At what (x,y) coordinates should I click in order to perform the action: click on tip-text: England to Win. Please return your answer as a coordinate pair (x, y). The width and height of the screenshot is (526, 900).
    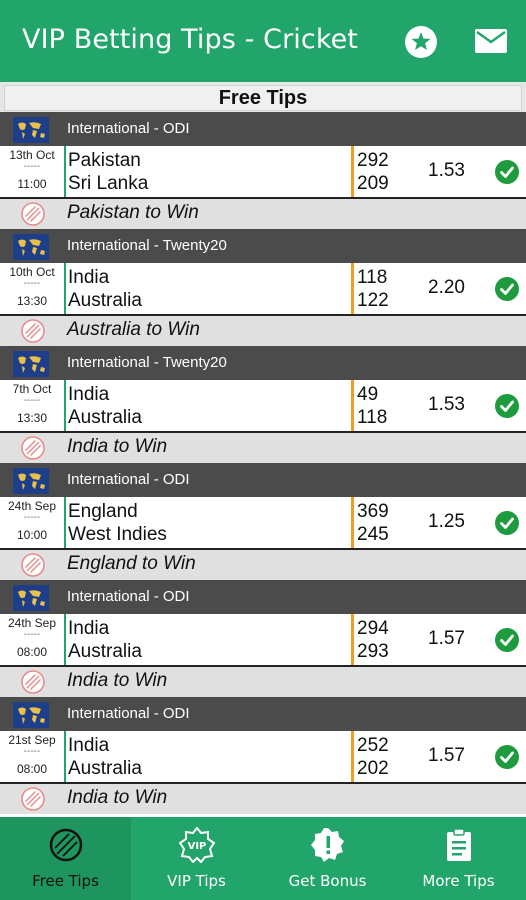
    Looking at the image, I should click on (131, 563).